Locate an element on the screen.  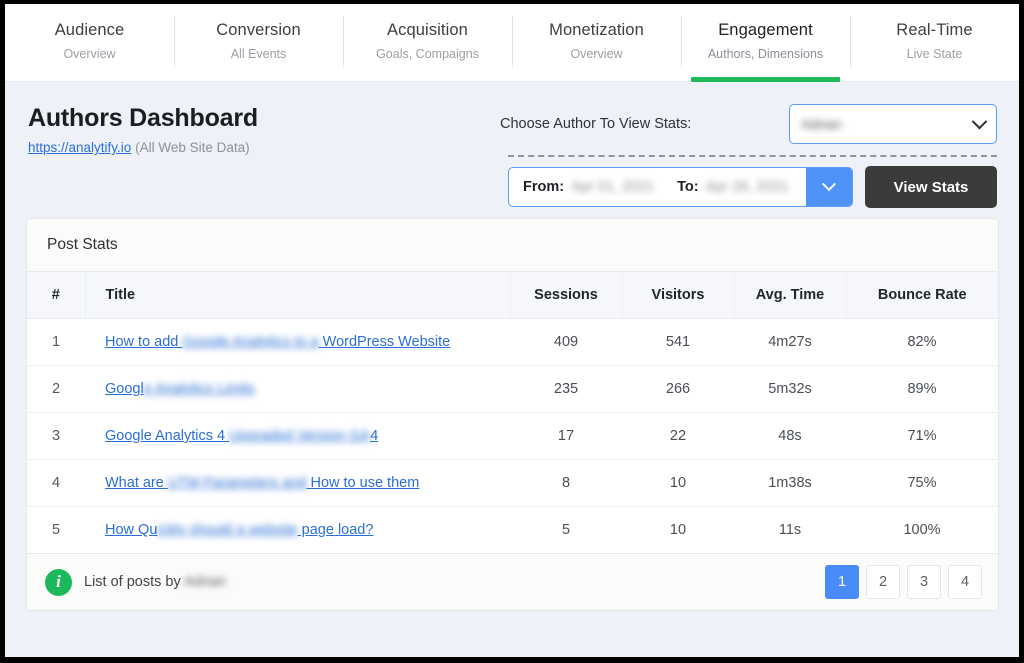
row-number: 2 is located at coordinates (56, 389).